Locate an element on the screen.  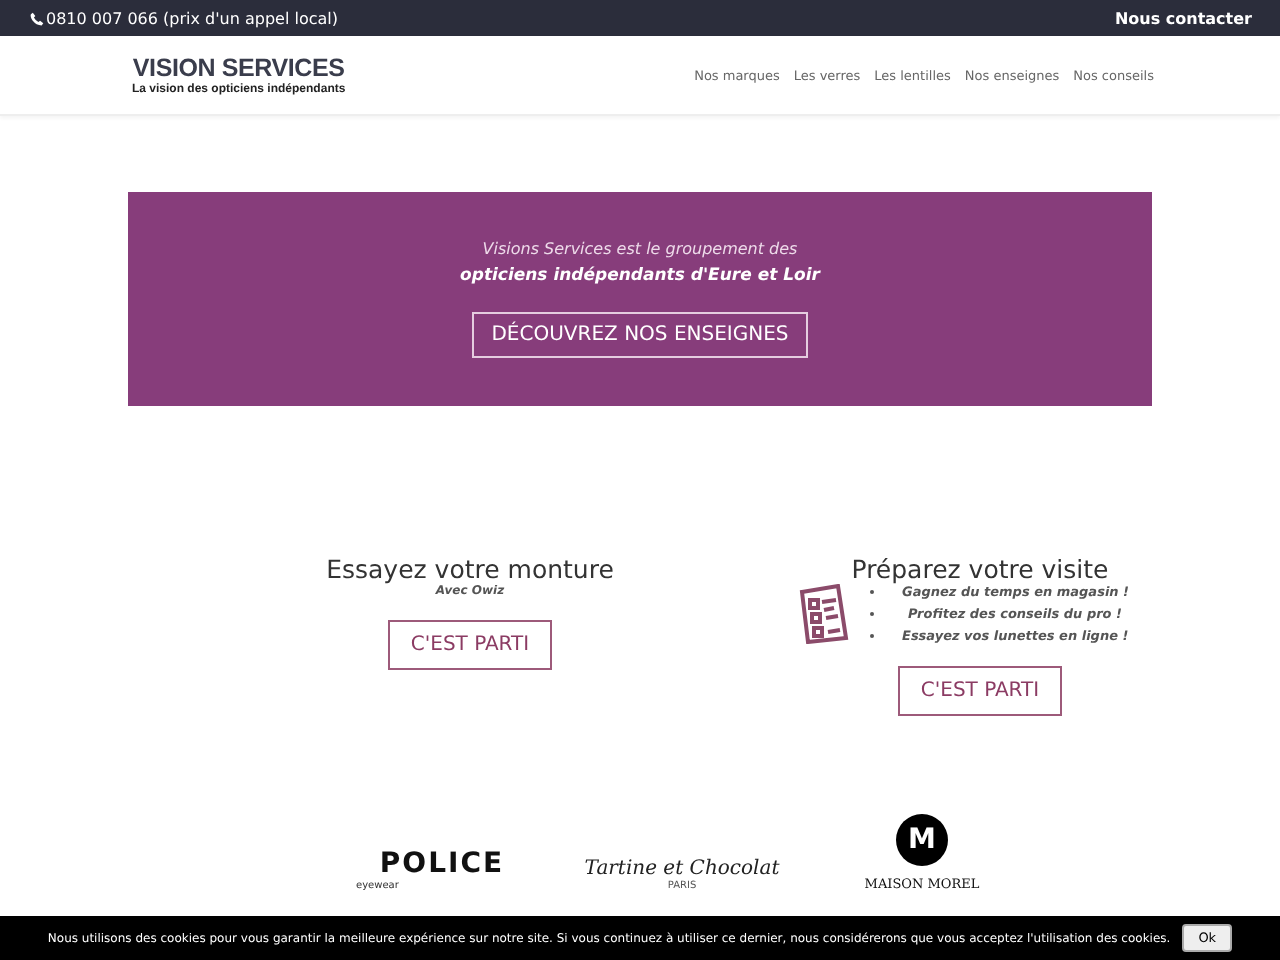
brand-logo: Tartine et Chocolat is located at coordinates (682, 869).